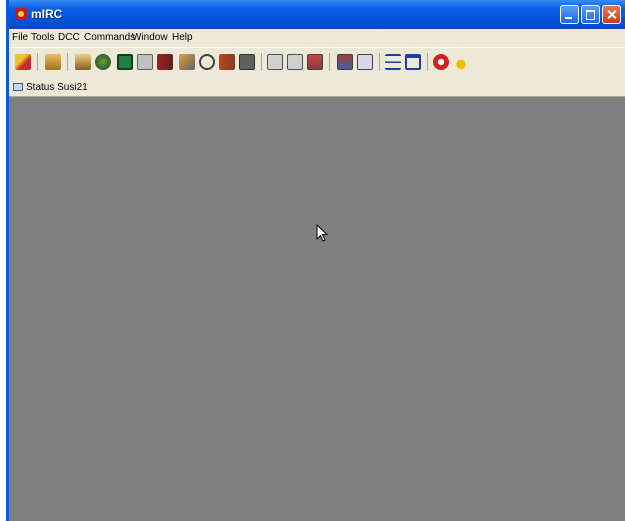 The height and width of the screenshot is (521, 625). I want to click on timer-icon, so click(207, 62).